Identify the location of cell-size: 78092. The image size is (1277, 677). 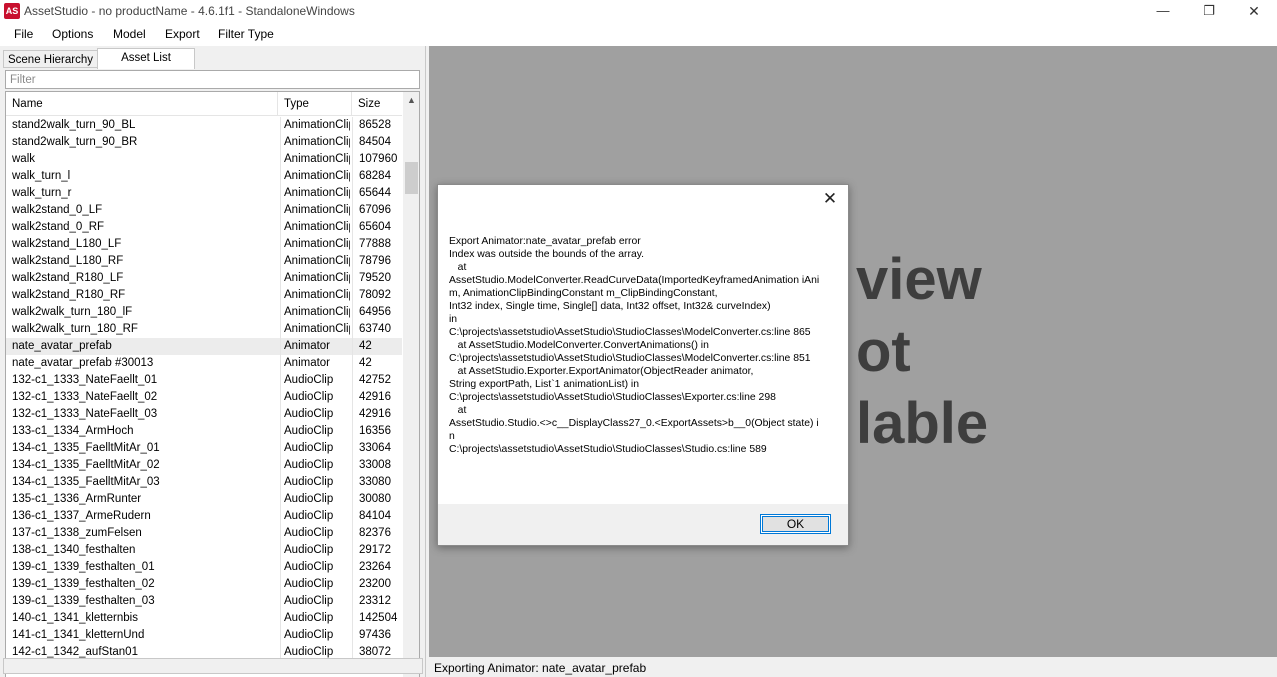
(377, 295).